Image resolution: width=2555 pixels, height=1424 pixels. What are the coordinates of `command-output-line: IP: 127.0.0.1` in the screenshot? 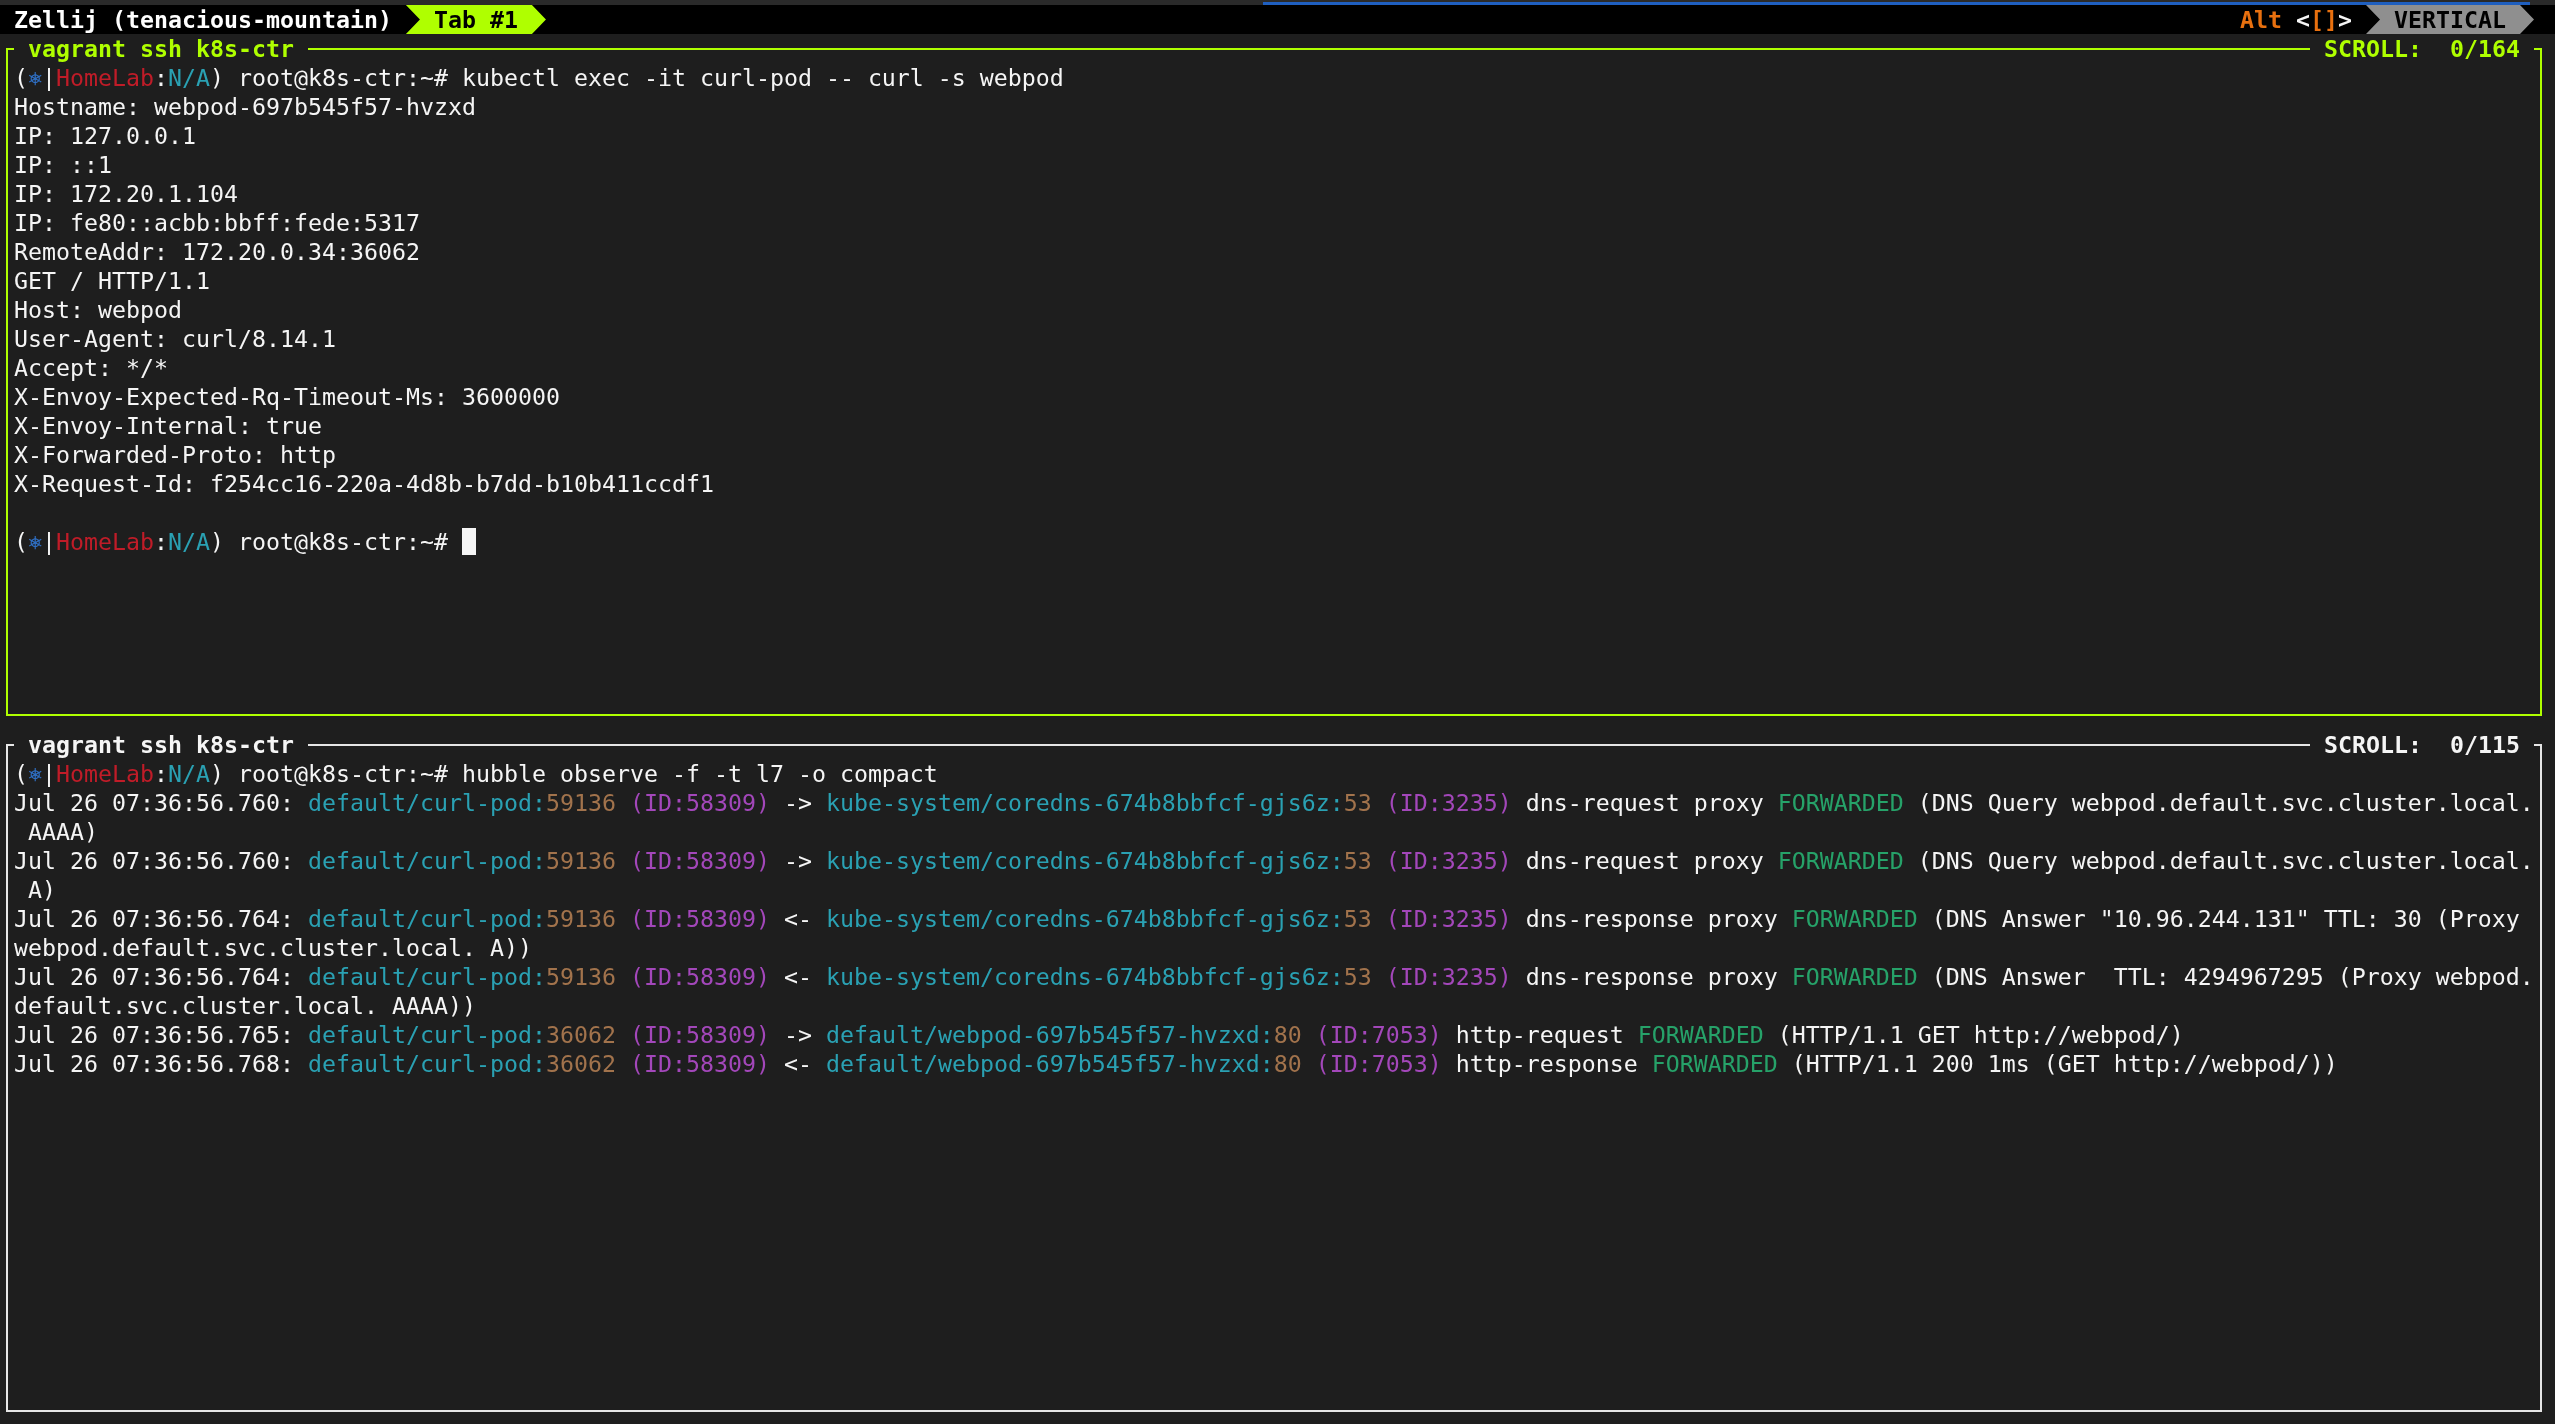 It's located at (105, 135).